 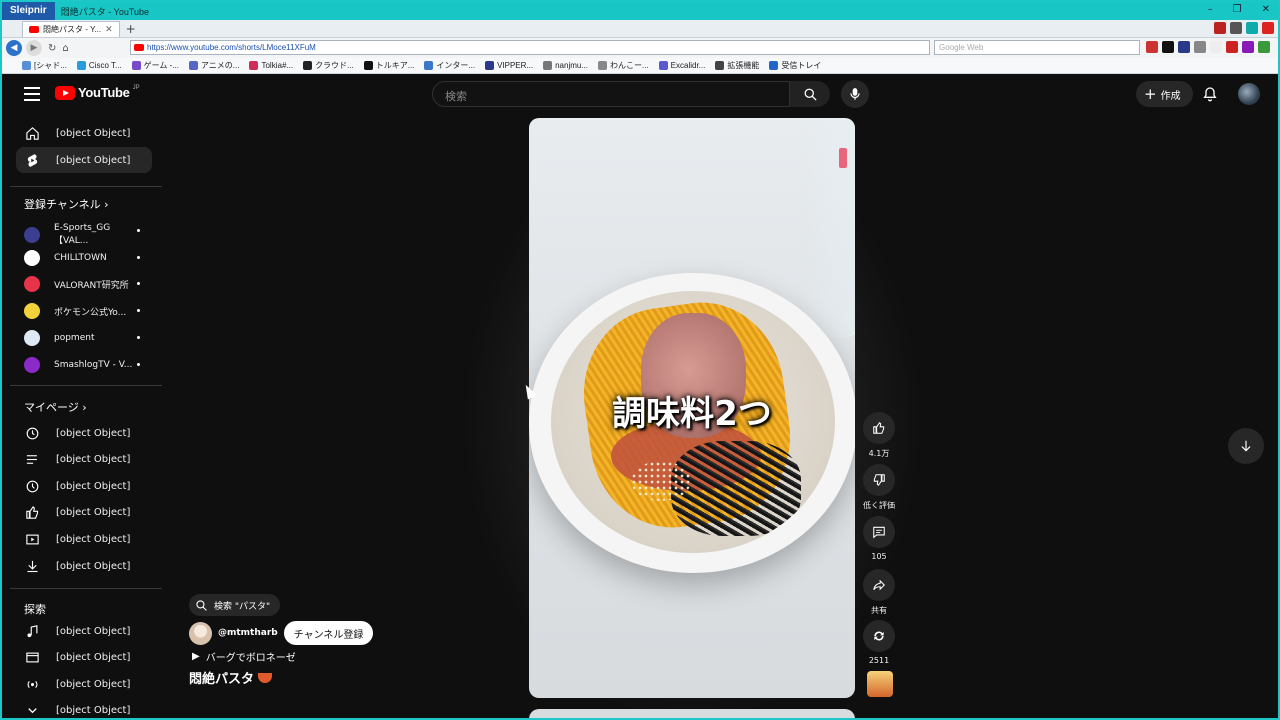 I want to click on sidebar-item-history: [object Object], so click(x=84, y=433).